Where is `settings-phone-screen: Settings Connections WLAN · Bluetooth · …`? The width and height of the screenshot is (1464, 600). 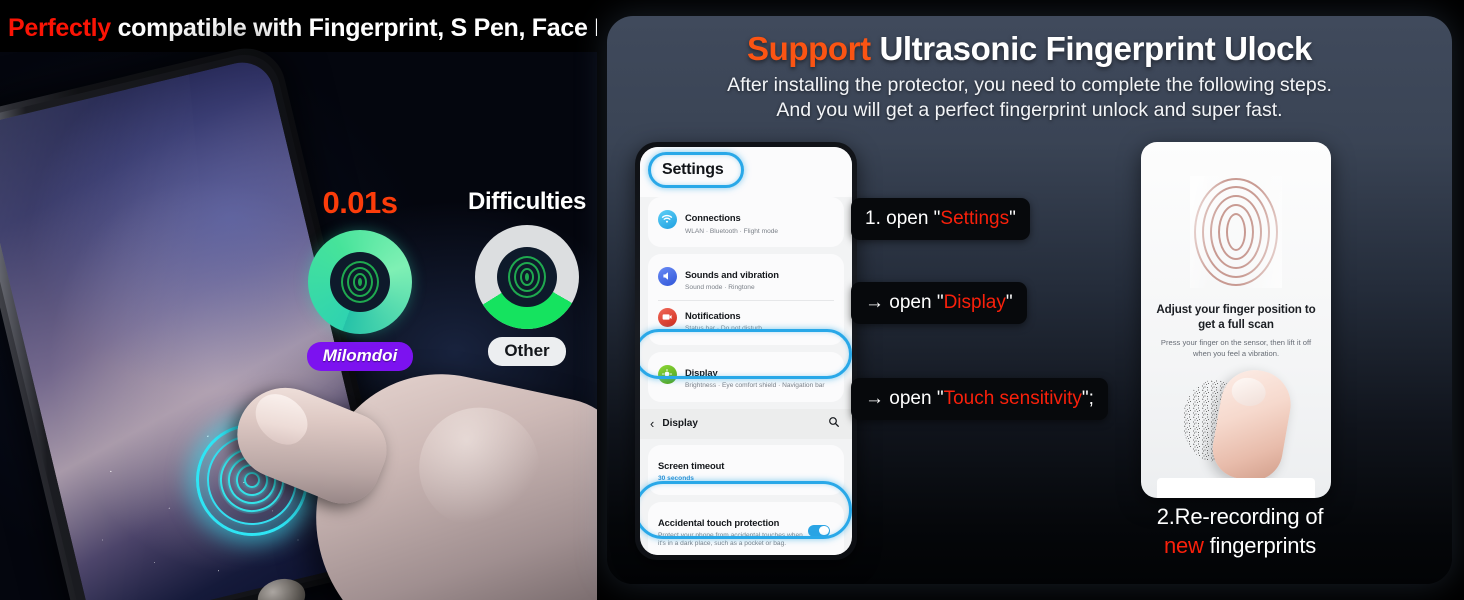
settings-phone-screen: Settings Connections WLAN · Bluetooth · … is located at coordinates (746, 351).